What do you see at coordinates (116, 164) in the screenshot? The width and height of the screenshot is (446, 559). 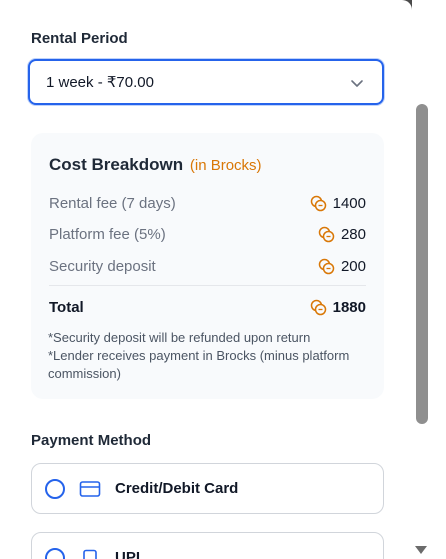 I see `cost-breakdown-heading: Cost Breakdown` at bounding box center [116, 164].